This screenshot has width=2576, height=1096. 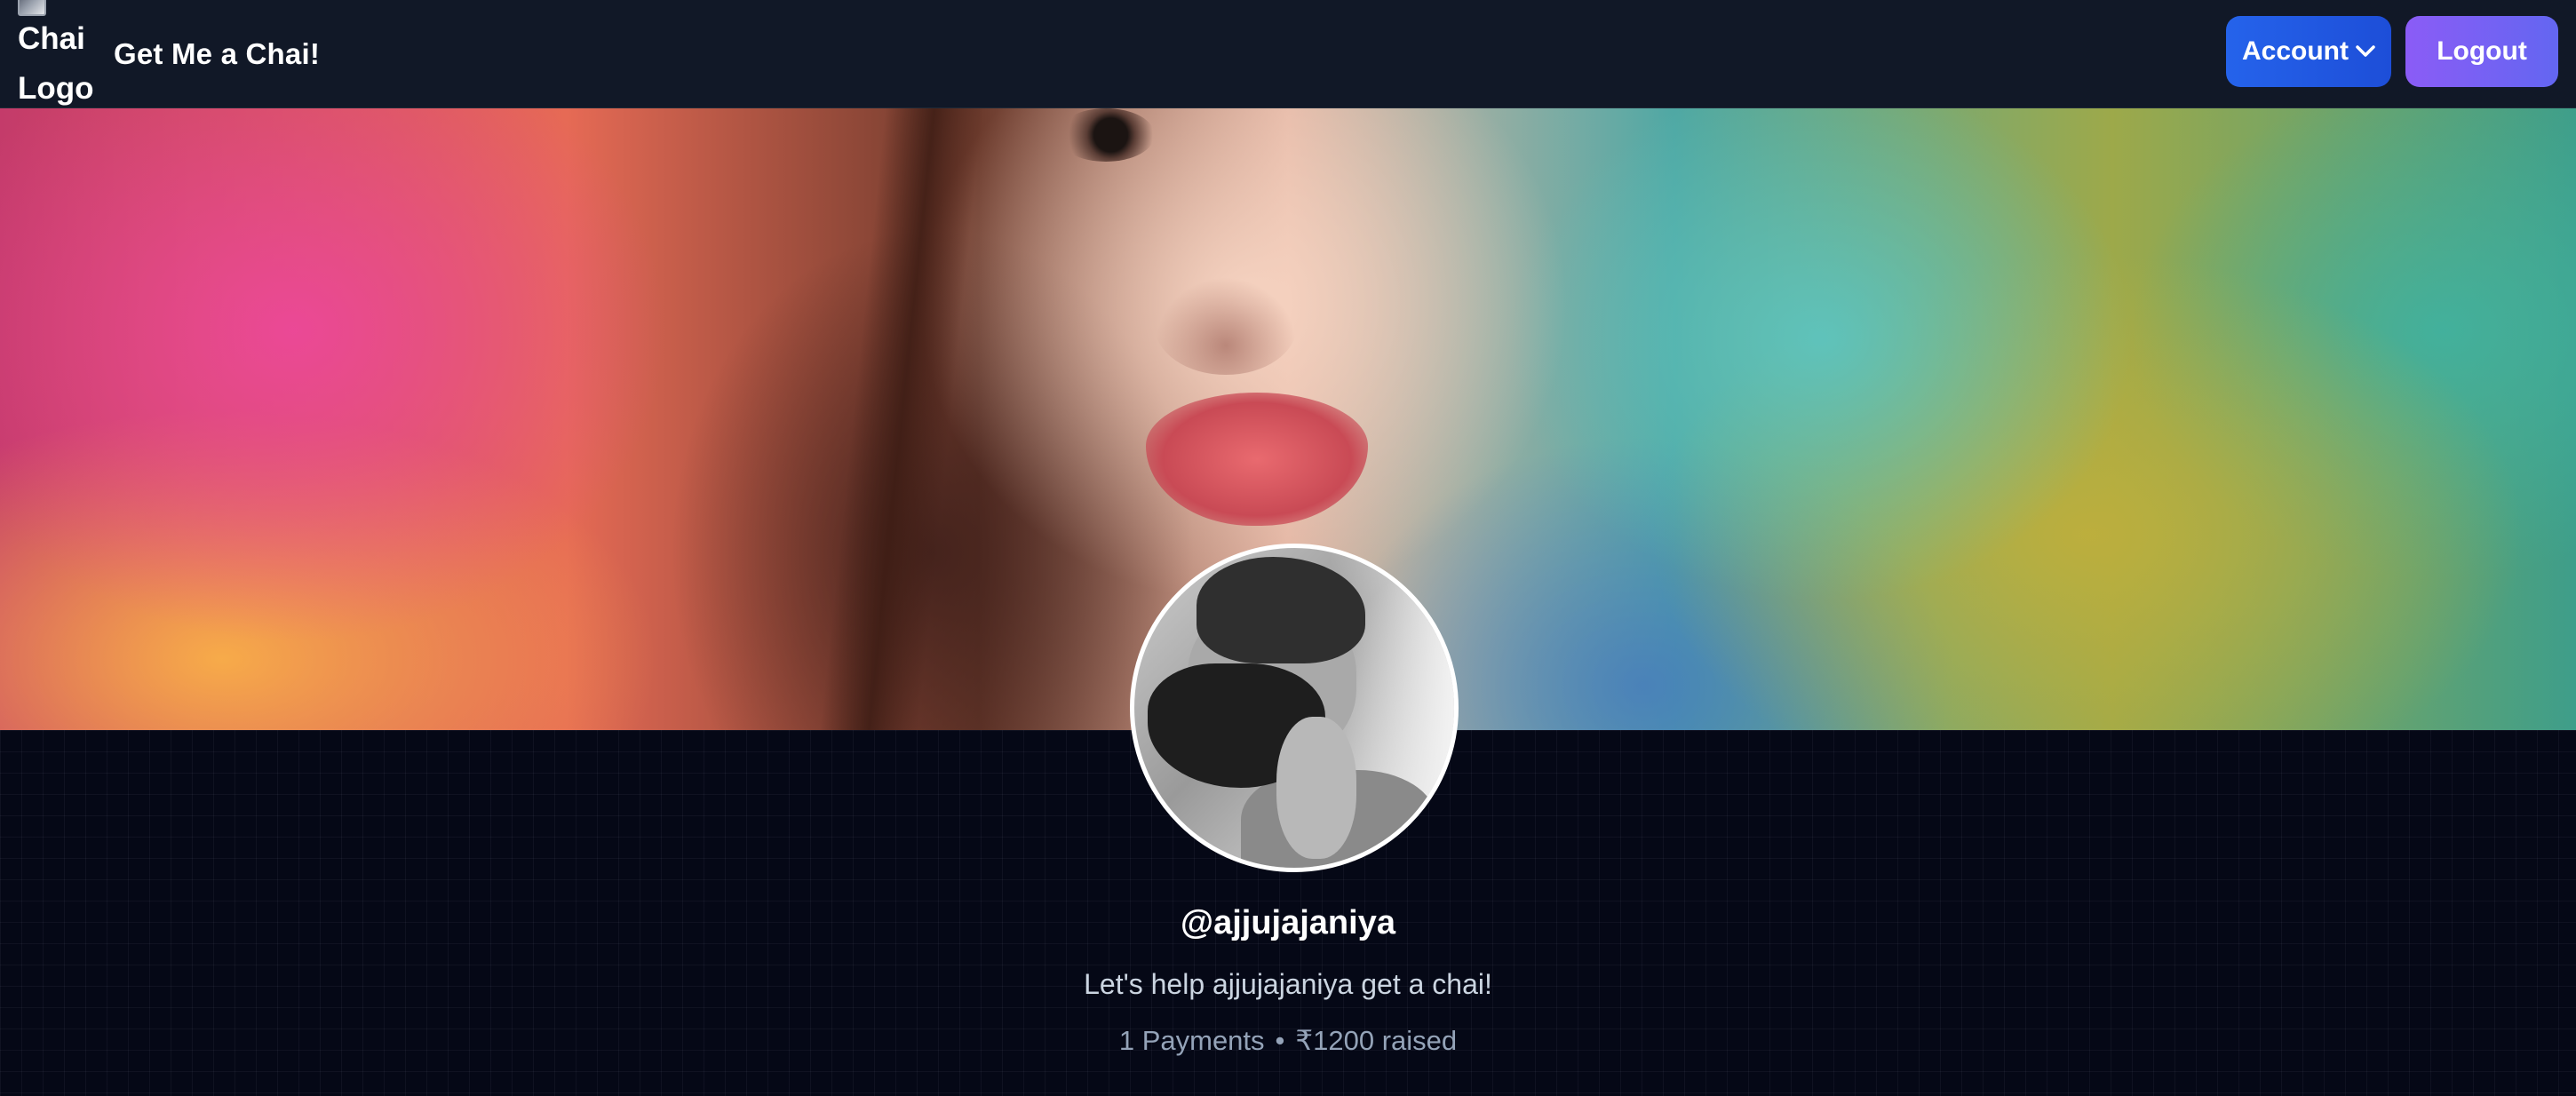 I want to click on nav-actions: Account Logout, so click(x=2392, y=51).